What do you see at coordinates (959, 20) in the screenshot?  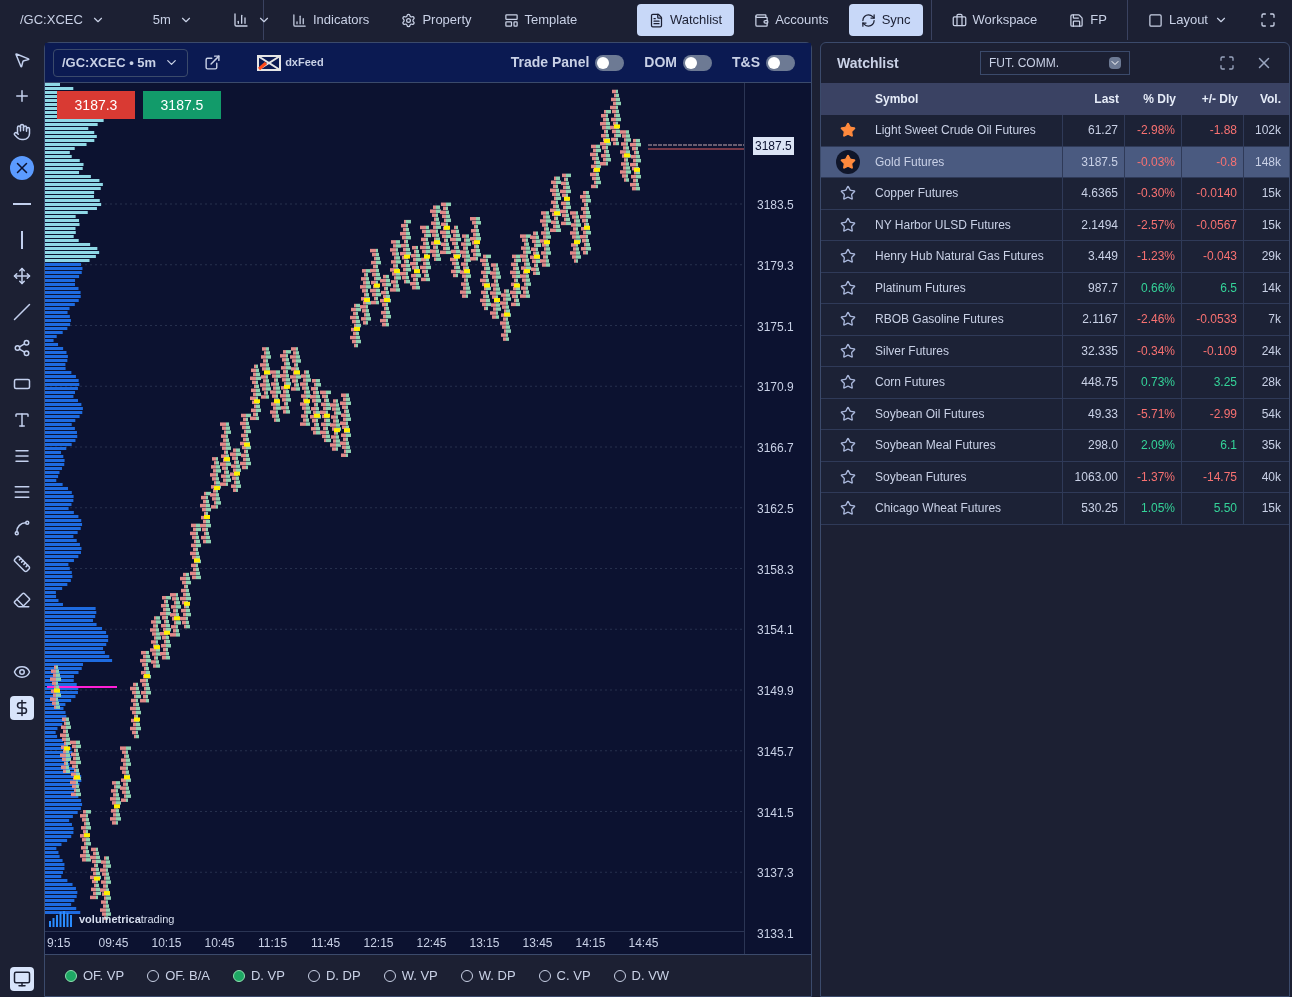 I see `workspace-icon` at bounding box center [959, 20].